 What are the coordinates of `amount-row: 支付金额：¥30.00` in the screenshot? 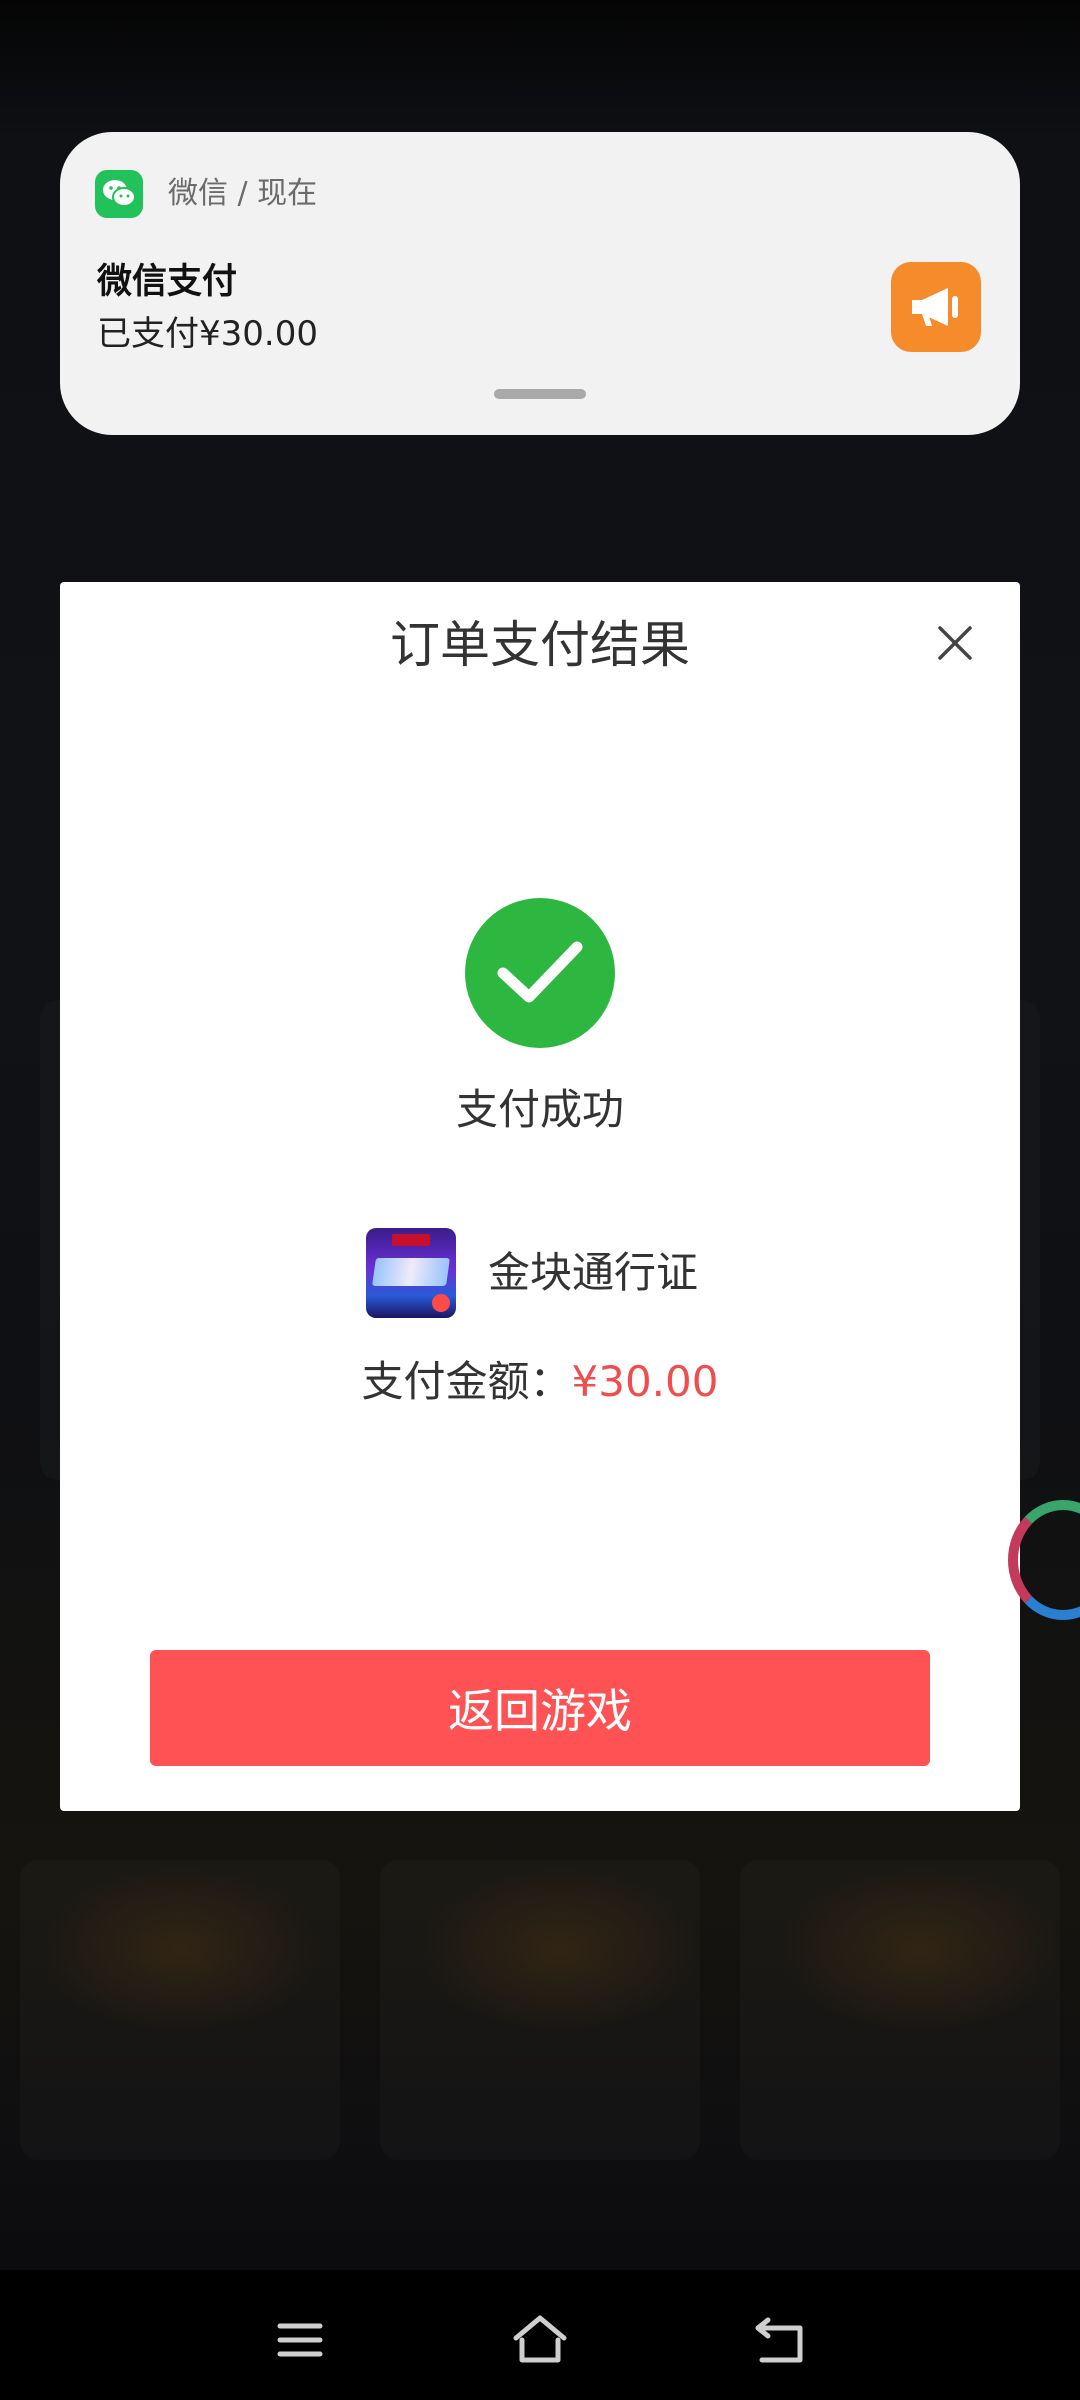 It's located at (540, 1382).